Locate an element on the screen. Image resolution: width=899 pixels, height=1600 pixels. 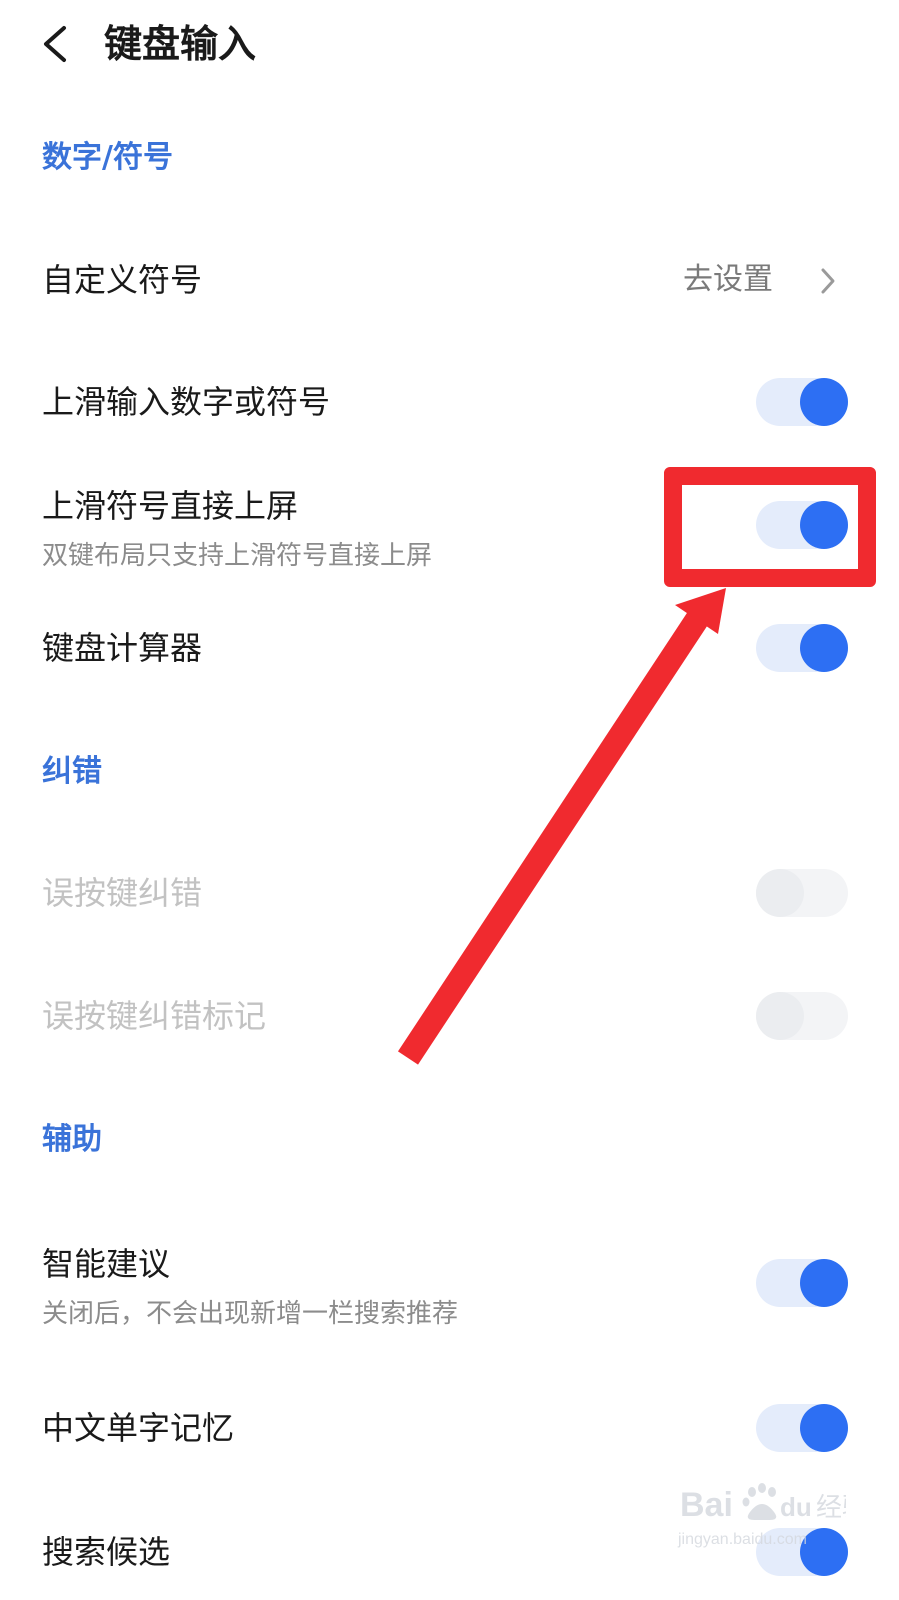
chevron-right-icon is located at coordinates (828, 281).